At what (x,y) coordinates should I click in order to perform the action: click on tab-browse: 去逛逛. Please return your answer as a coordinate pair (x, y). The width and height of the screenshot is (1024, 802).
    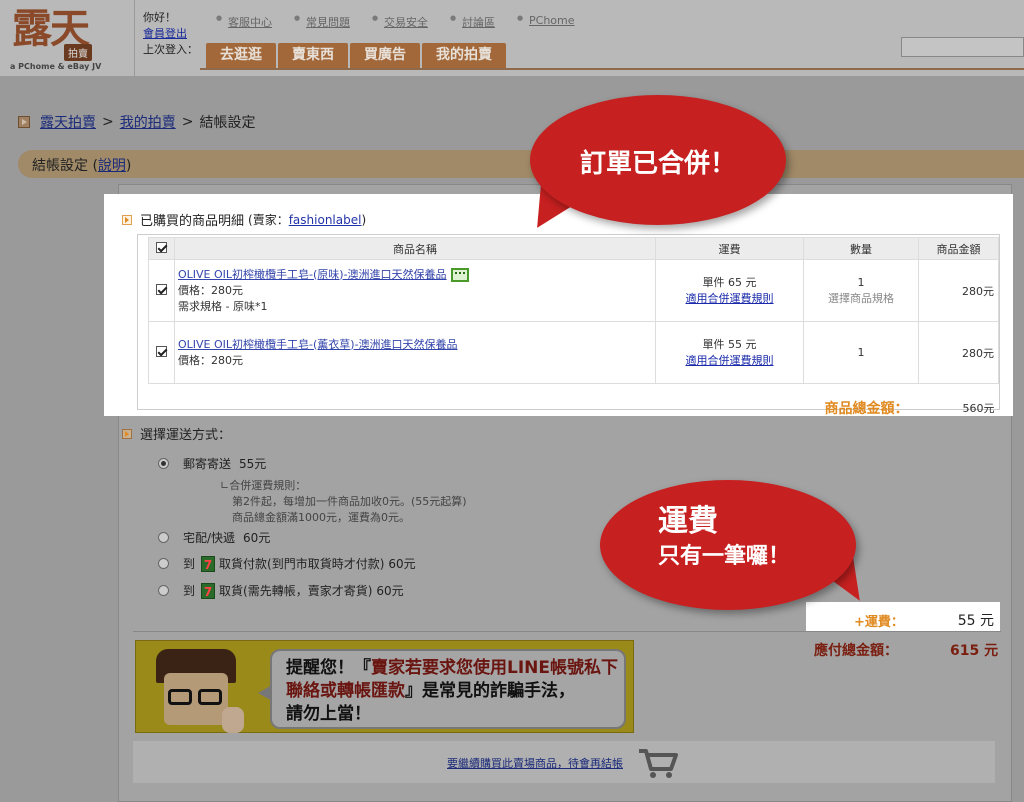
    Looking at the image, I should click on (241, 55).